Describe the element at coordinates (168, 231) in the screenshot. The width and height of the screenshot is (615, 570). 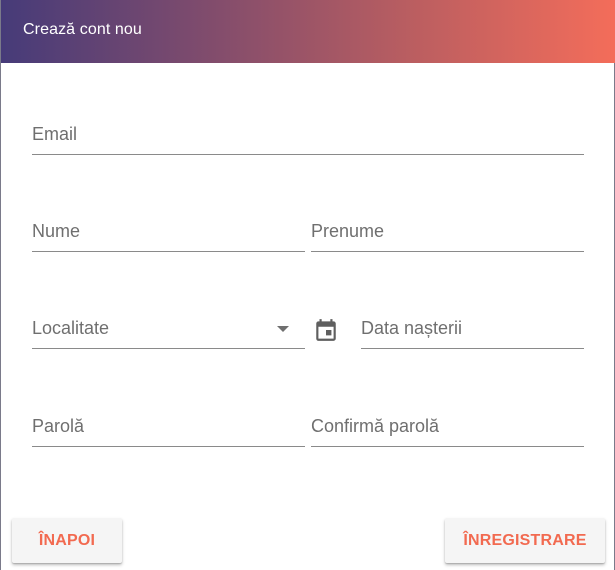
I see `nume-field: Nume` at that location.